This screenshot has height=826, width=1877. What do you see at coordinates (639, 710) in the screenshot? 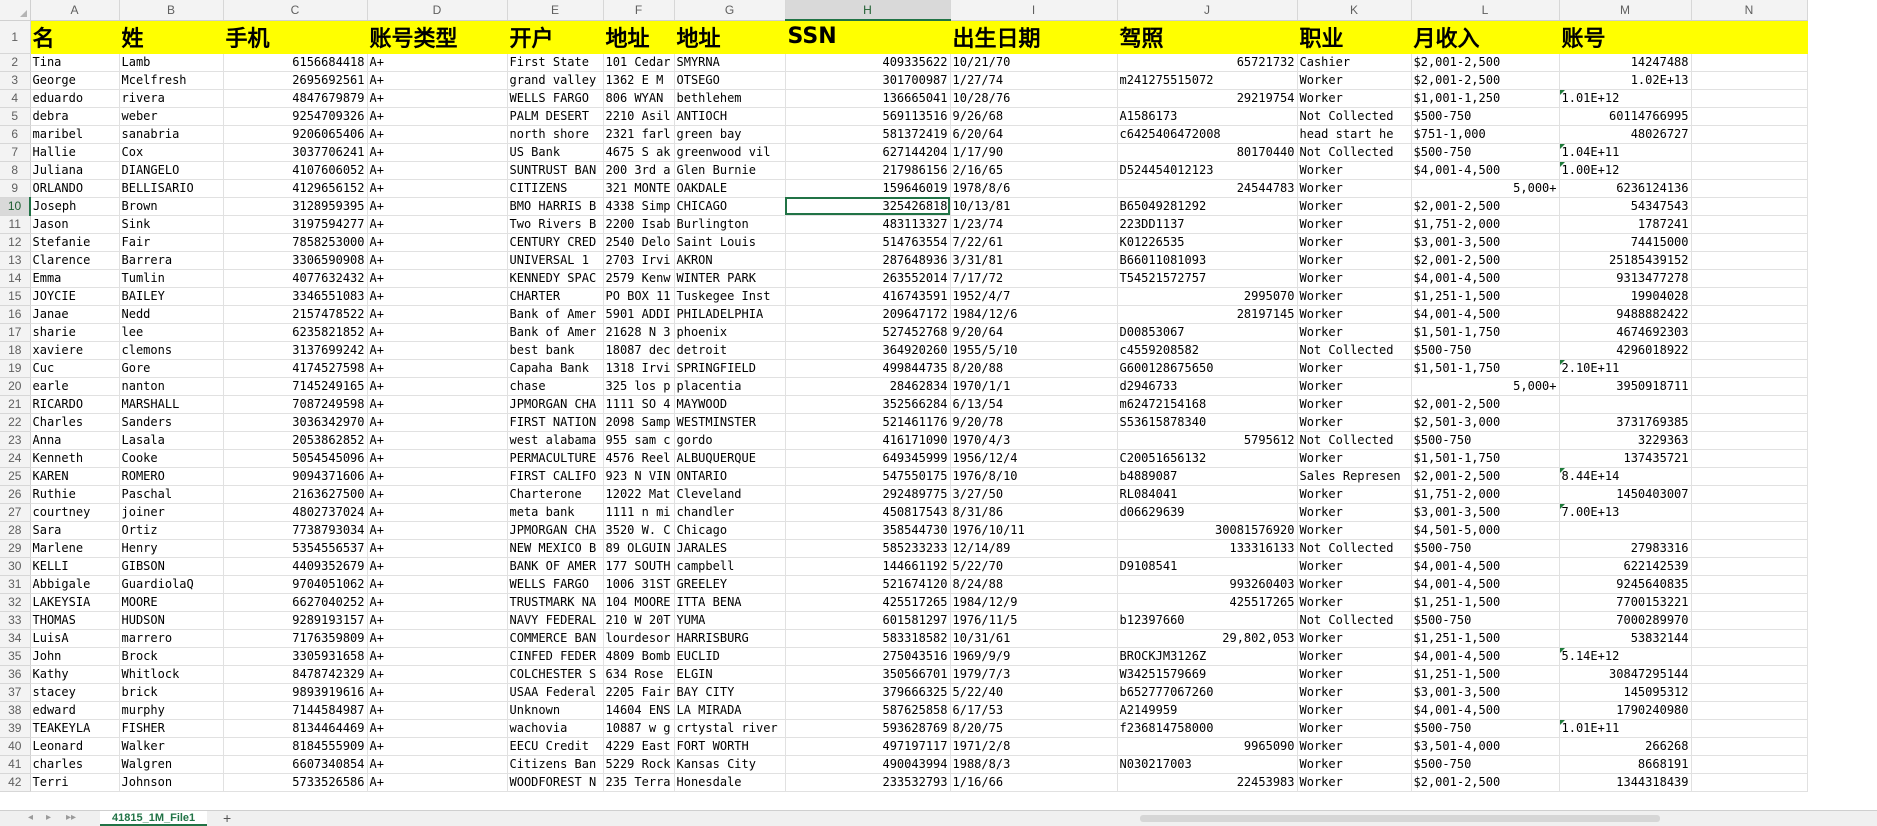
I see `cell-f38: 14604 ENS` at bounding box center [639, 710].